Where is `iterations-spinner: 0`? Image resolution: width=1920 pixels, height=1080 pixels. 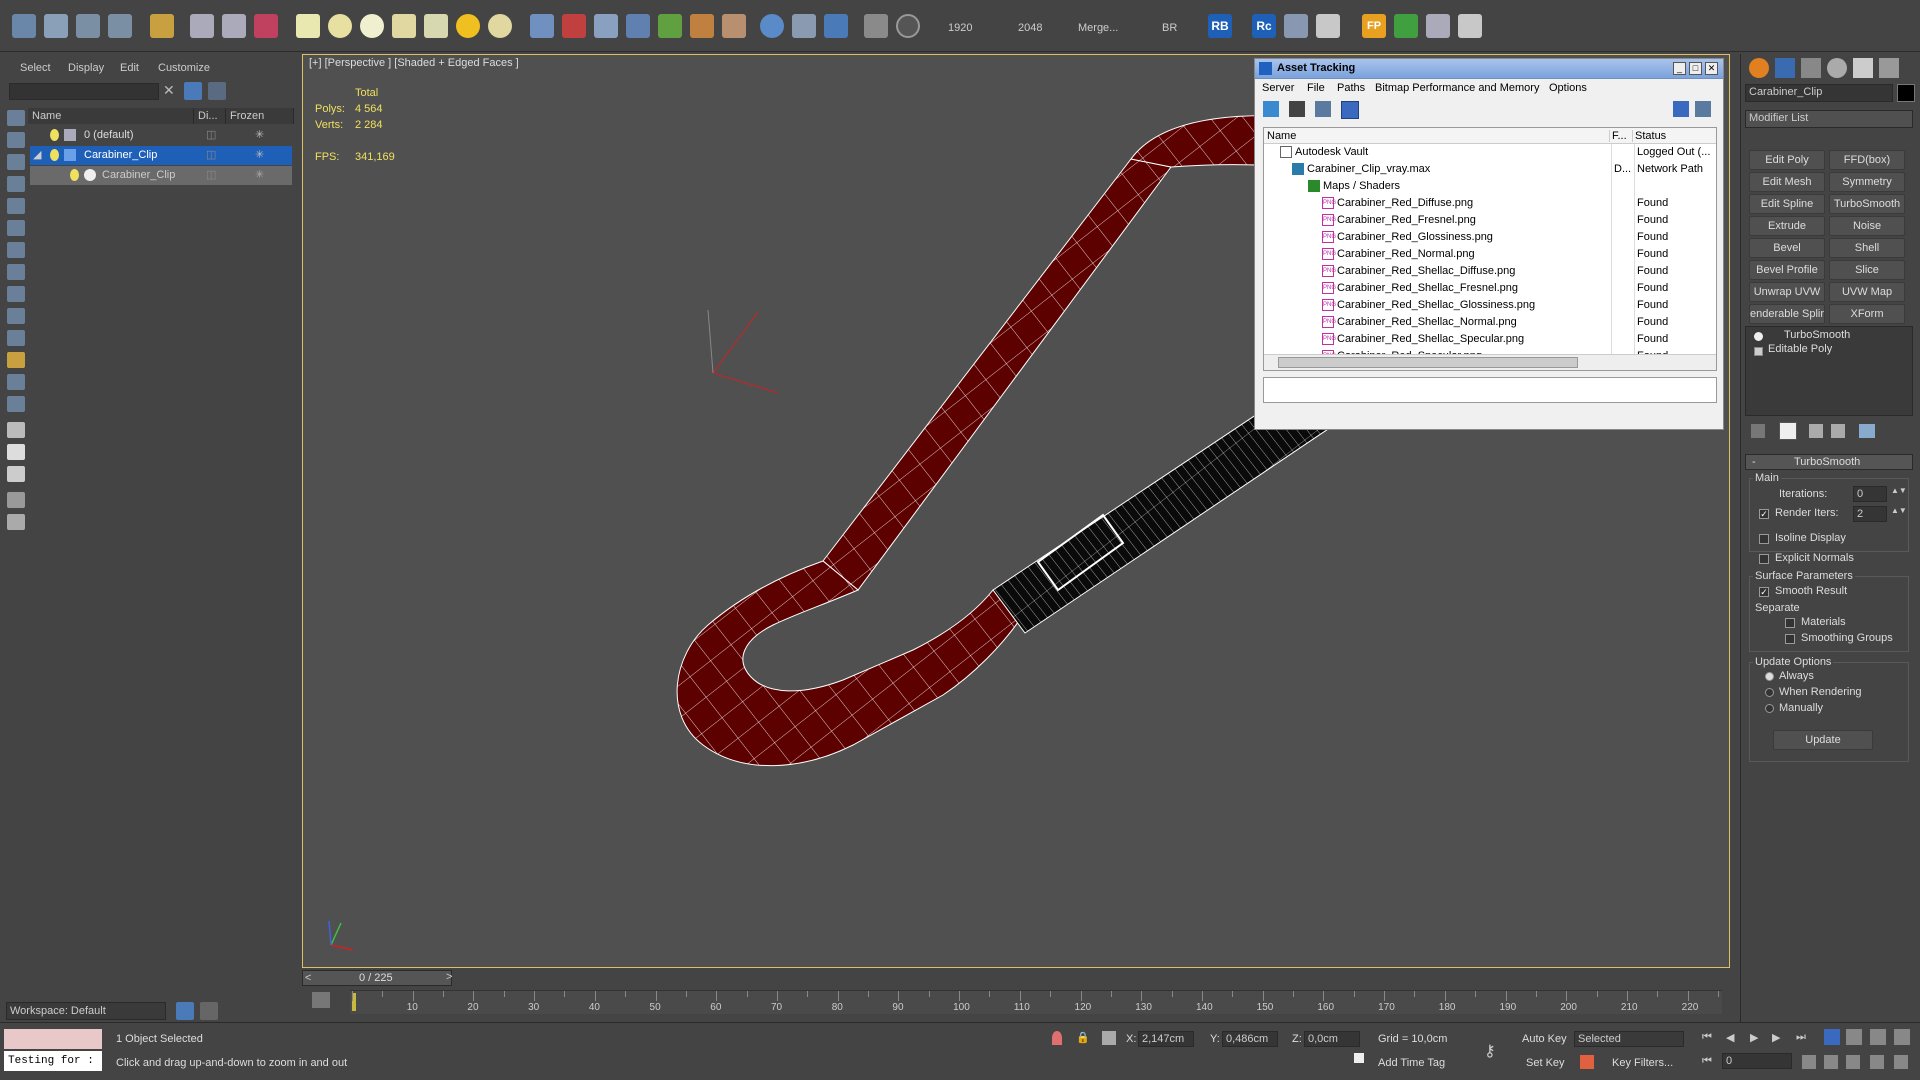 iterations-spinner: 0 is located at coordinates (1870, 494).